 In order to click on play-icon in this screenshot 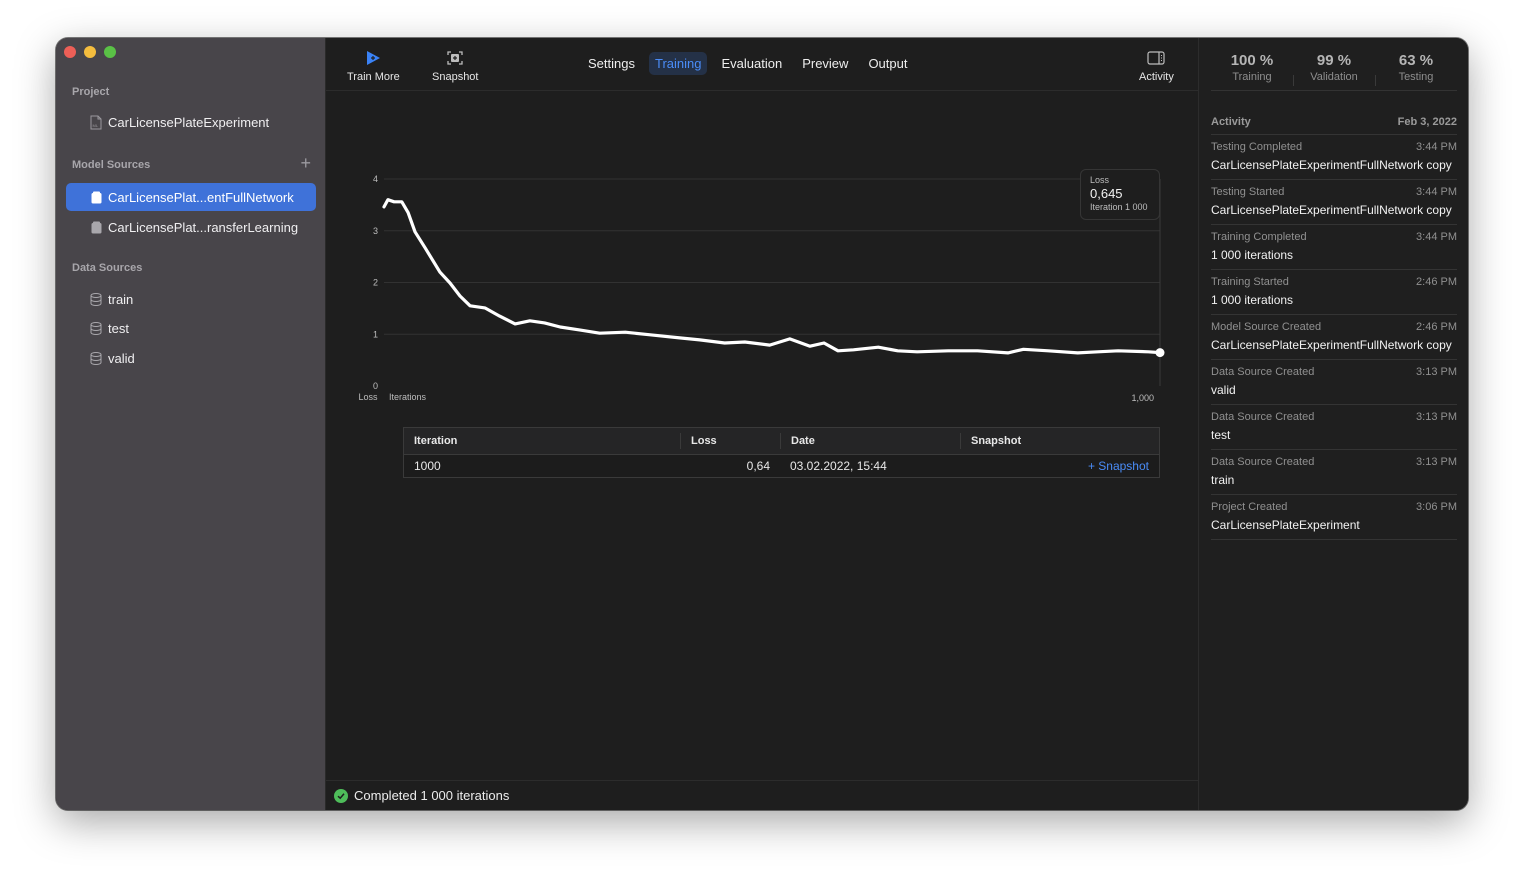, I will do `click(373, 58)`.